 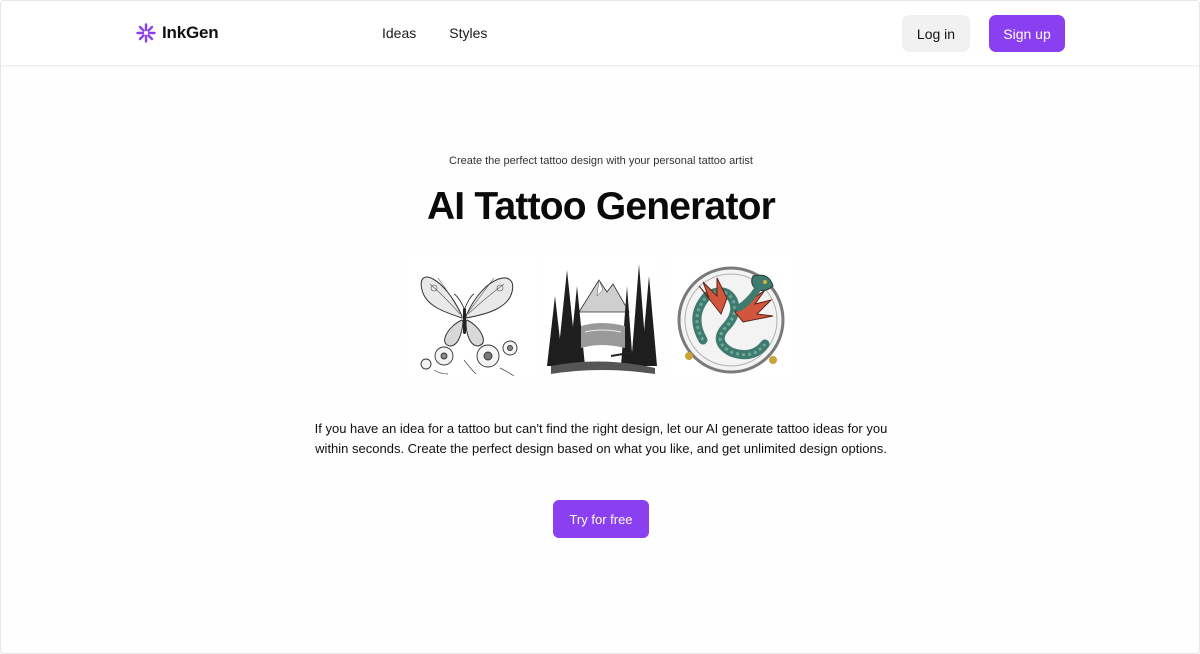 I want to click on brand-logo: InkGen, so click(x=177, y=33).